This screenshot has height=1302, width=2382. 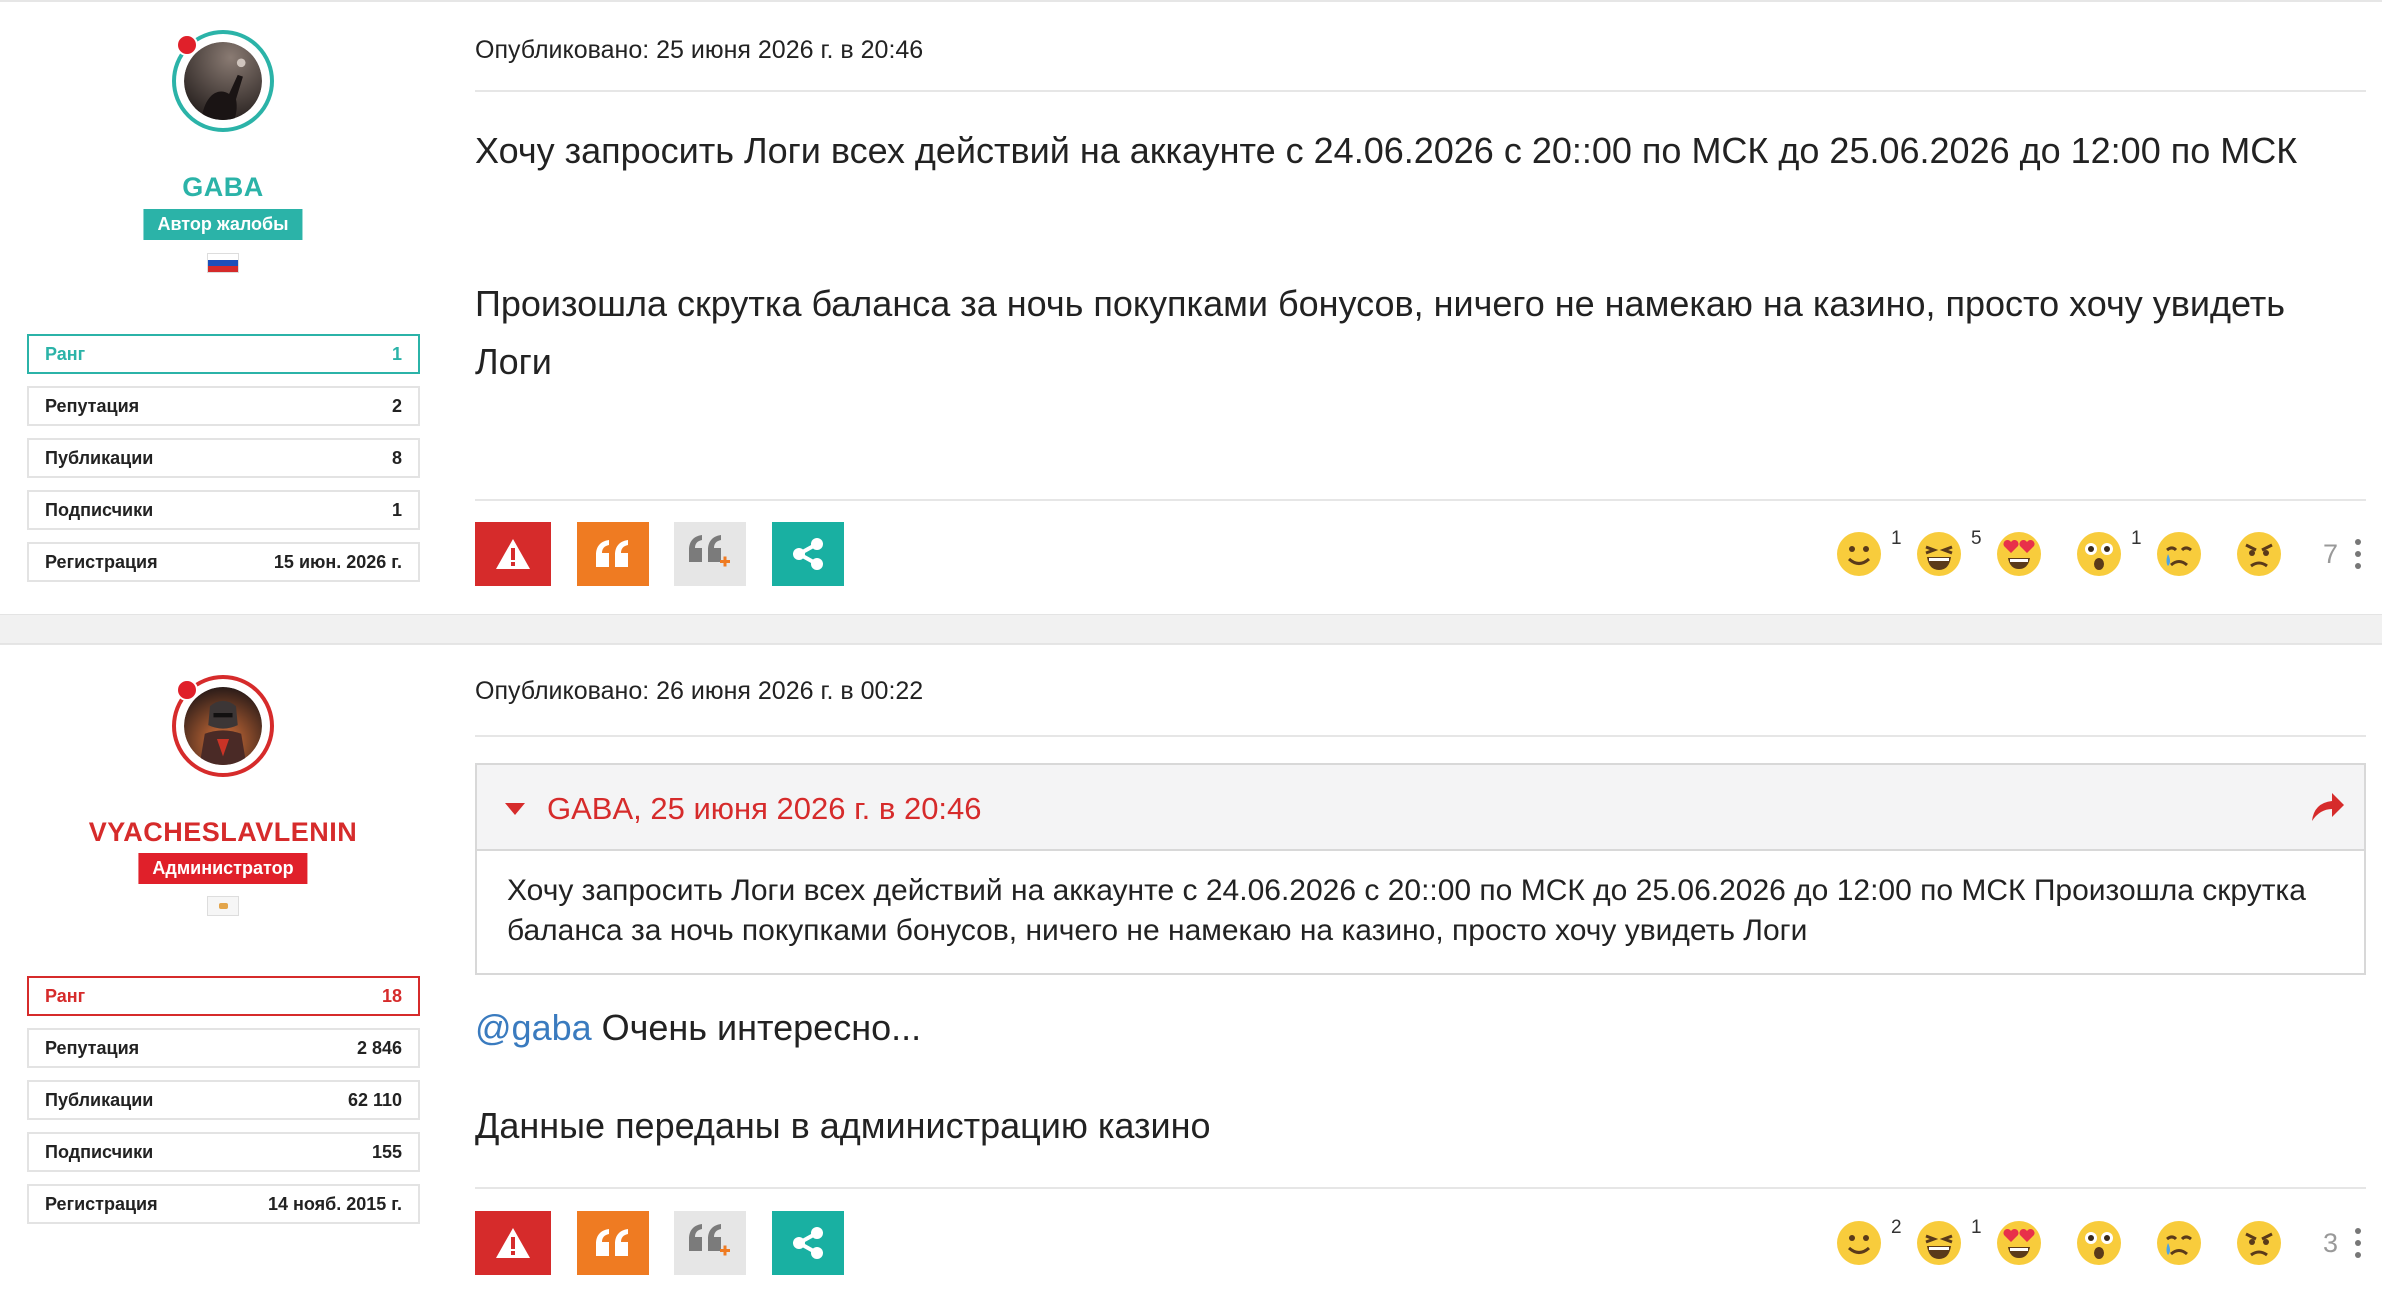 I want to click on reaction-wow, so click(x=2115, y=1243).